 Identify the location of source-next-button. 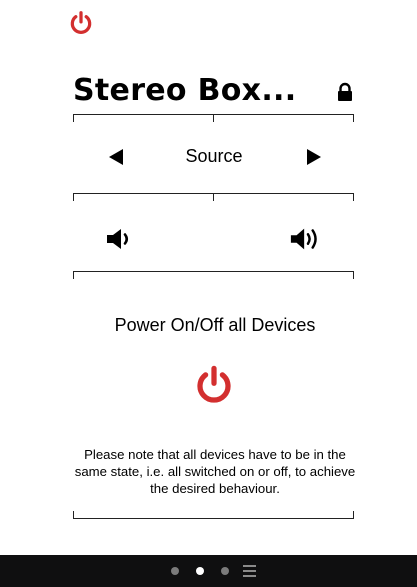
(314, 157).